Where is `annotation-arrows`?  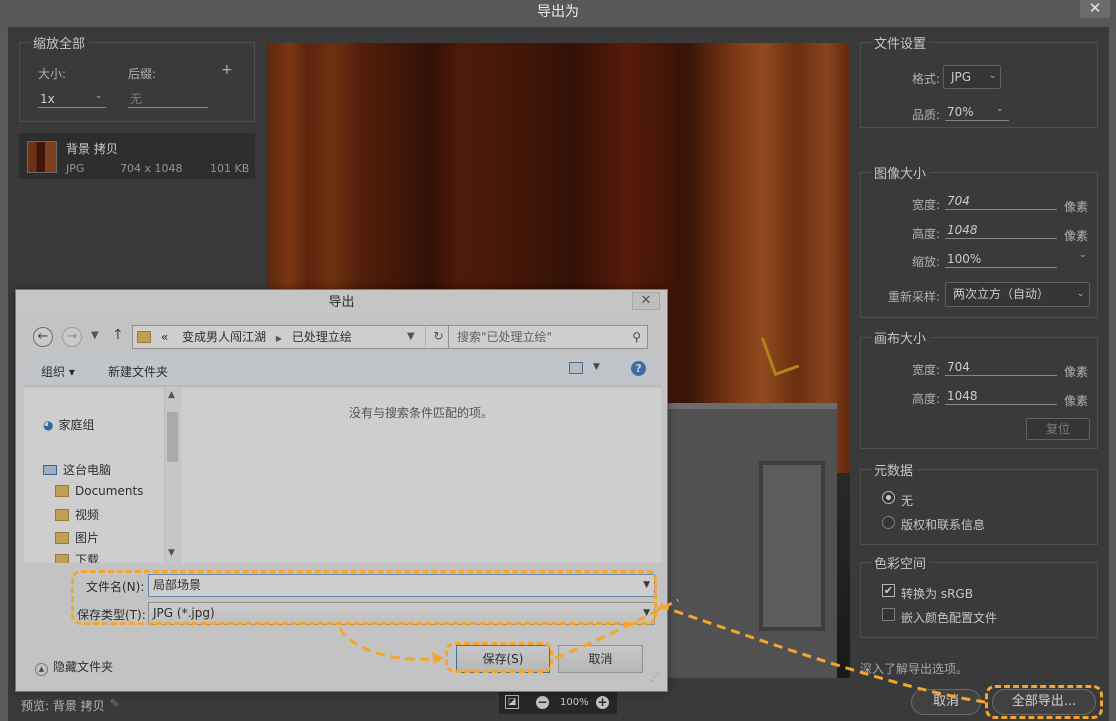
annotation-arrows is located at coordinates (662, 651).